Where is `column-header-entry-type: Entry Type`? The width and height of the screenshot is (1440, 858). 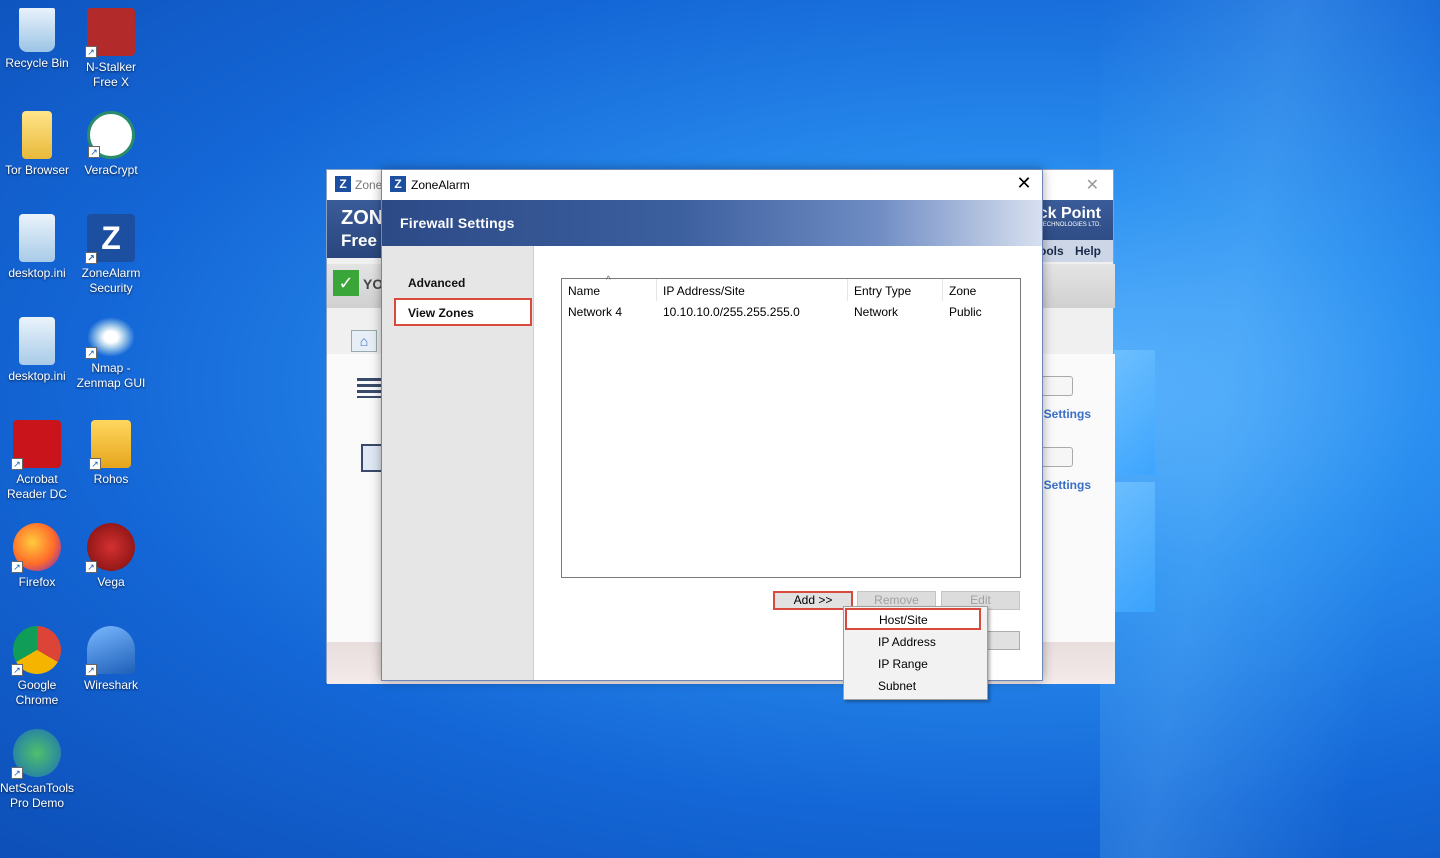 column-header-entry-type: Entry Type is located at coordinates (895, 290).